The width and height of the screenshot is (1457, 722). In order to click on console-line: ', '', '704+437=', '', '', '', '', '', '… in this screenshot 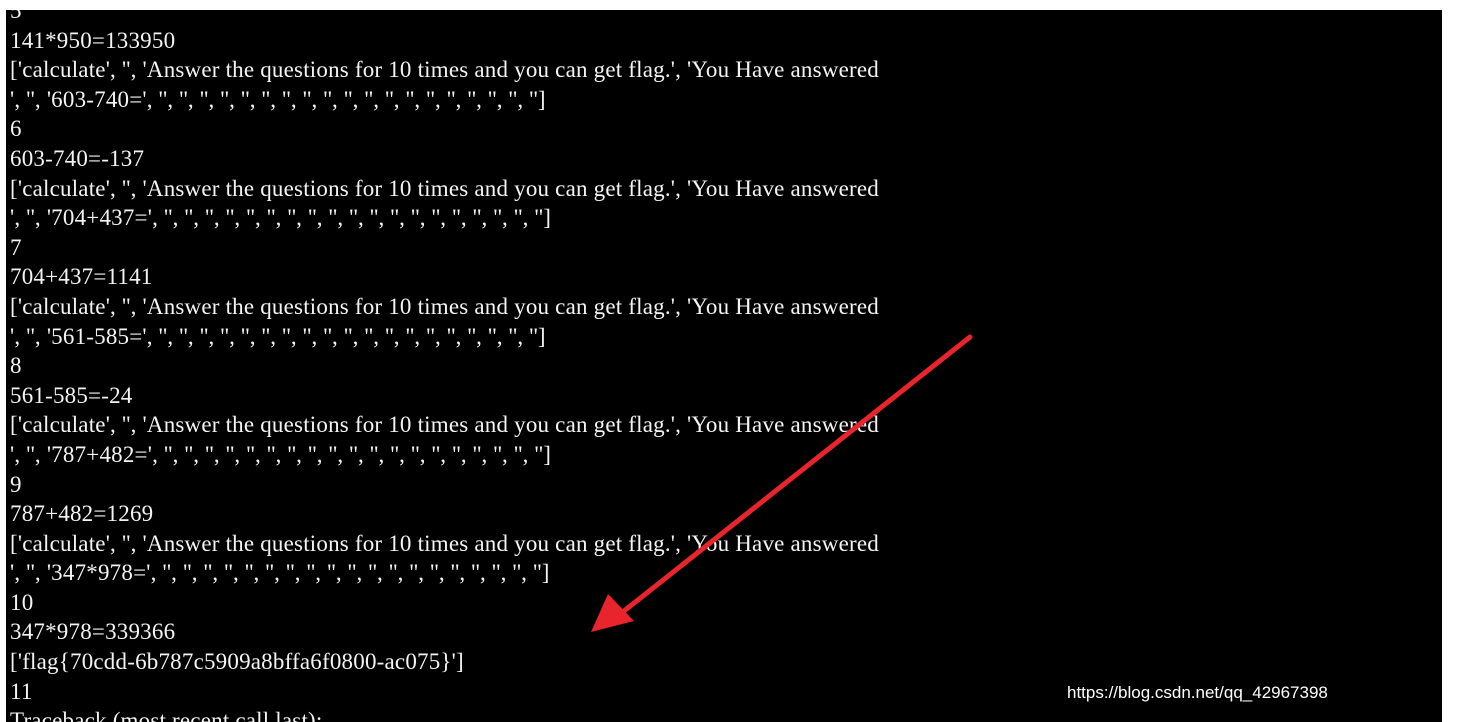, I will do `click(281, 218)`.